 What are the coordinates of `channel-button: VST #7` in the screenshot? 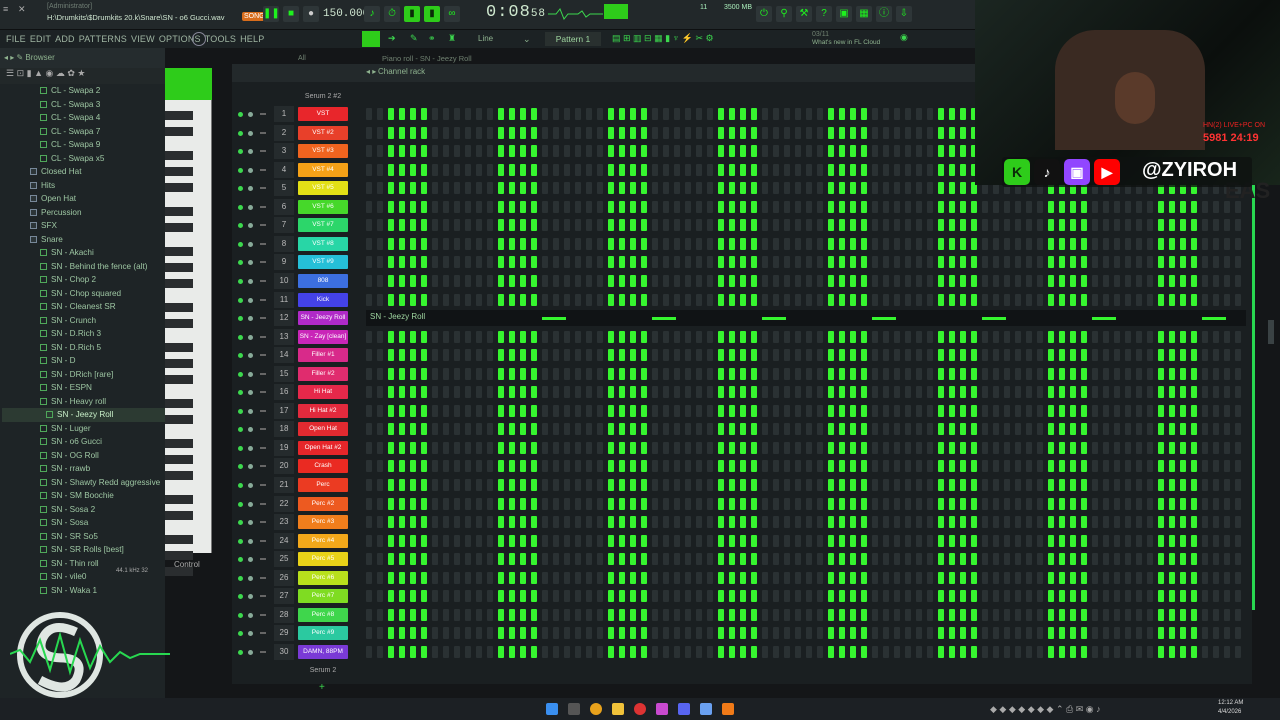 It's located at (323, 225).